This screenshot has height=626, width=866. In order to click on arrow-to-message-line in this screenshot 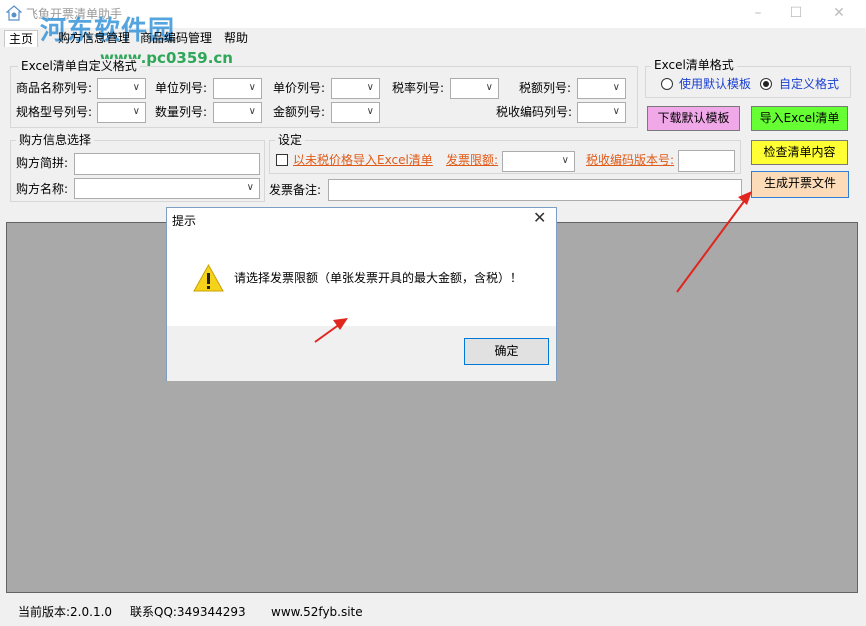, I will do `click(327, 333)`.